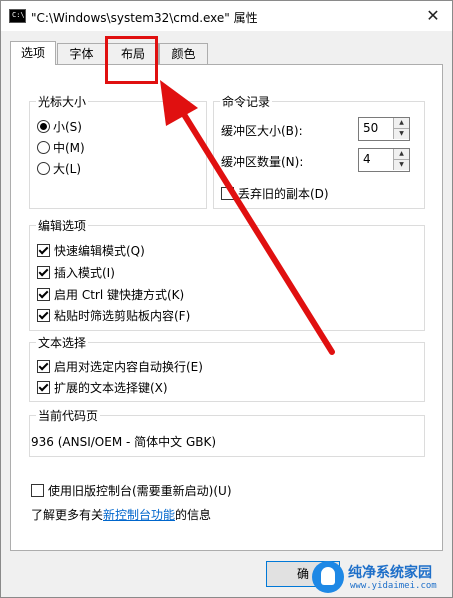  Describe the element at coordinates (328, 577) in the screenshot. I see `watermark-logo-icon` at that location.